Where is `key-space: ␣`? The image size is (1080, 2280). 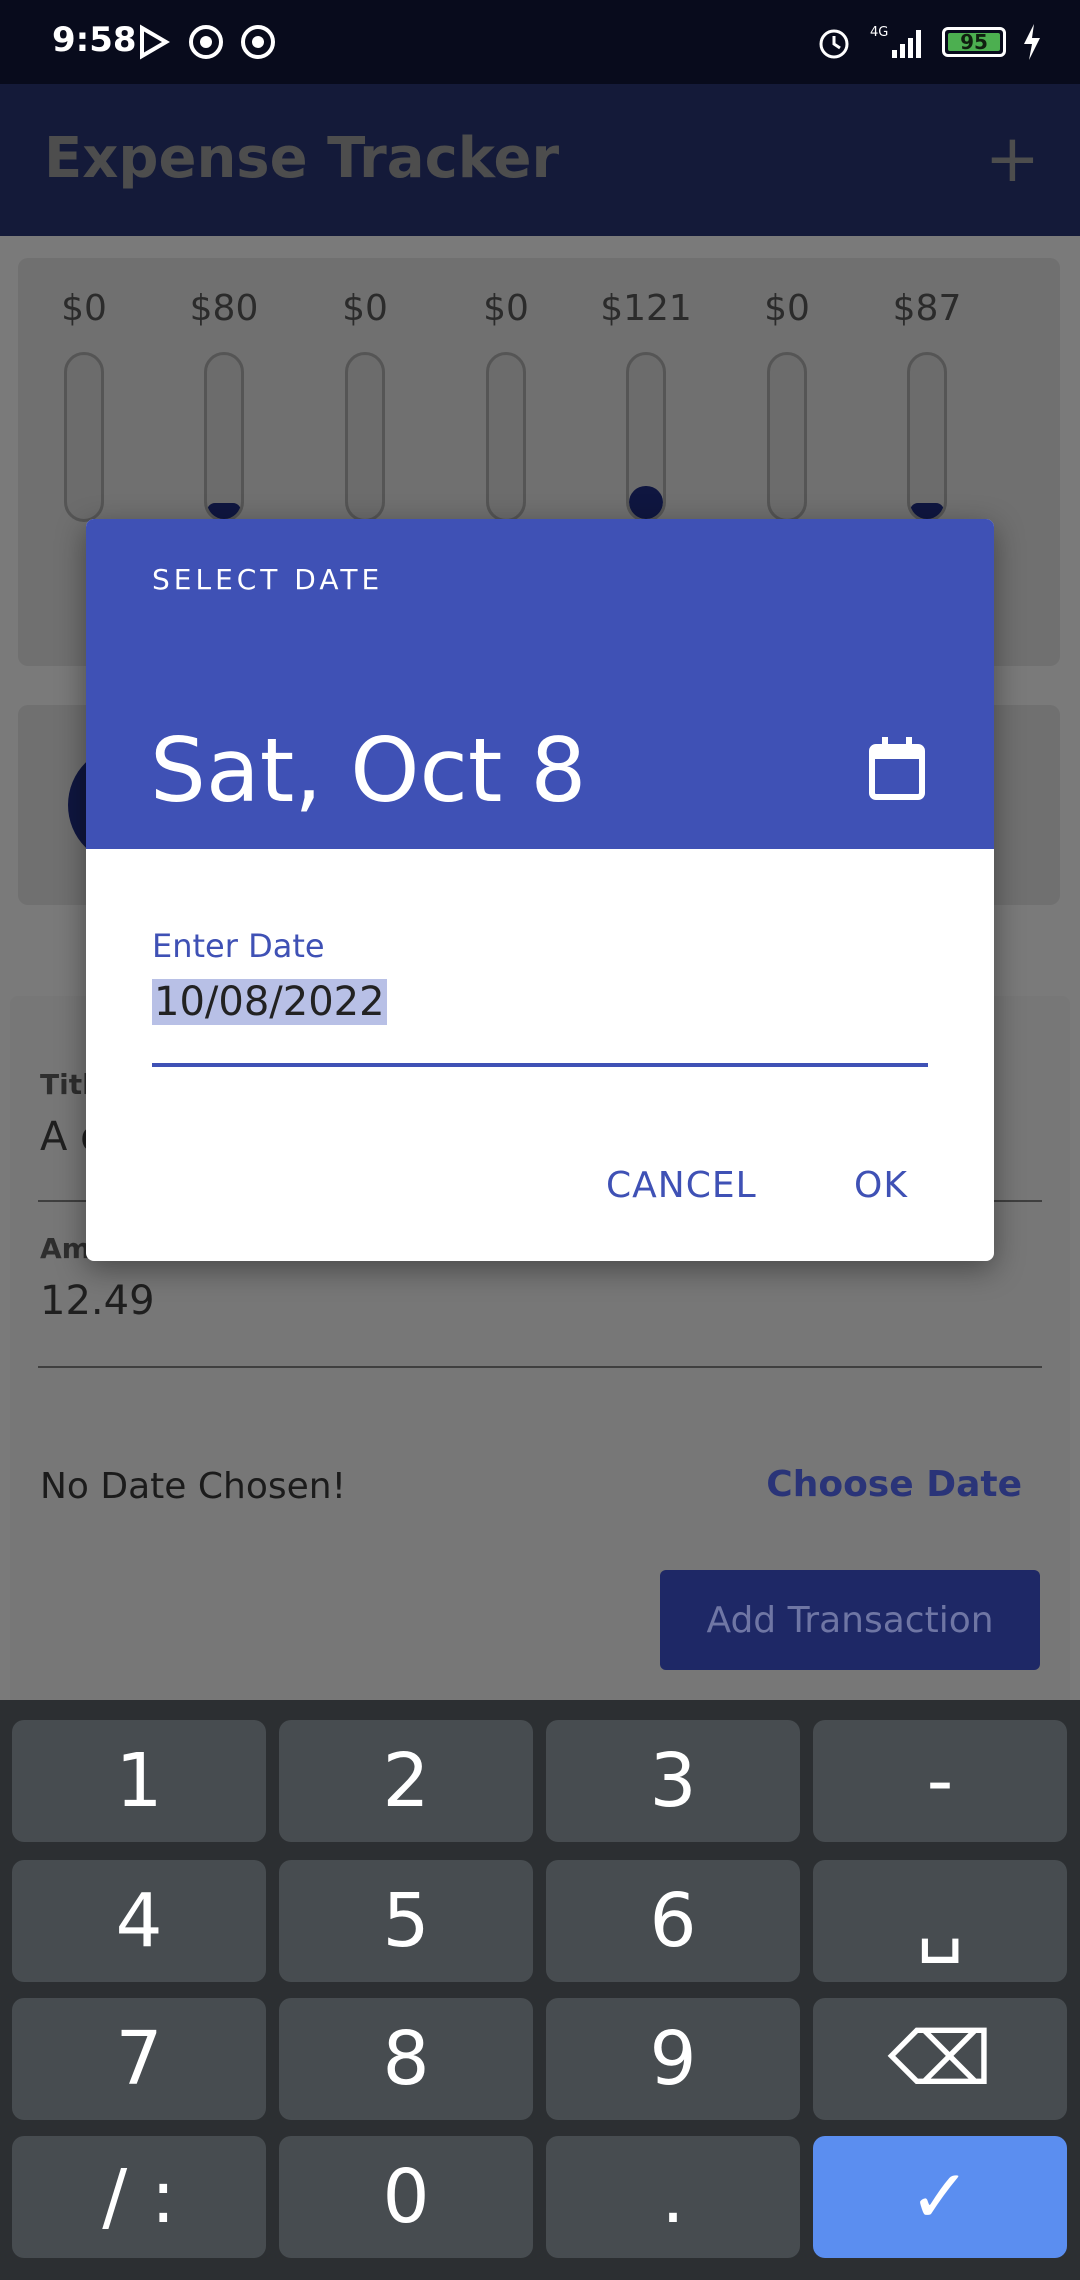 key-space: ␣ is located at coordinates (940, 1921).